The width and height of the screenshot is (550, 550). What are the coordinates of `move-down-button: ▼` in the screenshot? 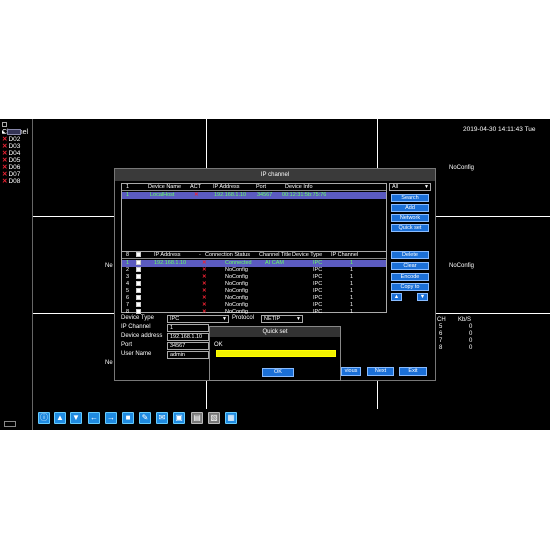 It's located at (422, 297).